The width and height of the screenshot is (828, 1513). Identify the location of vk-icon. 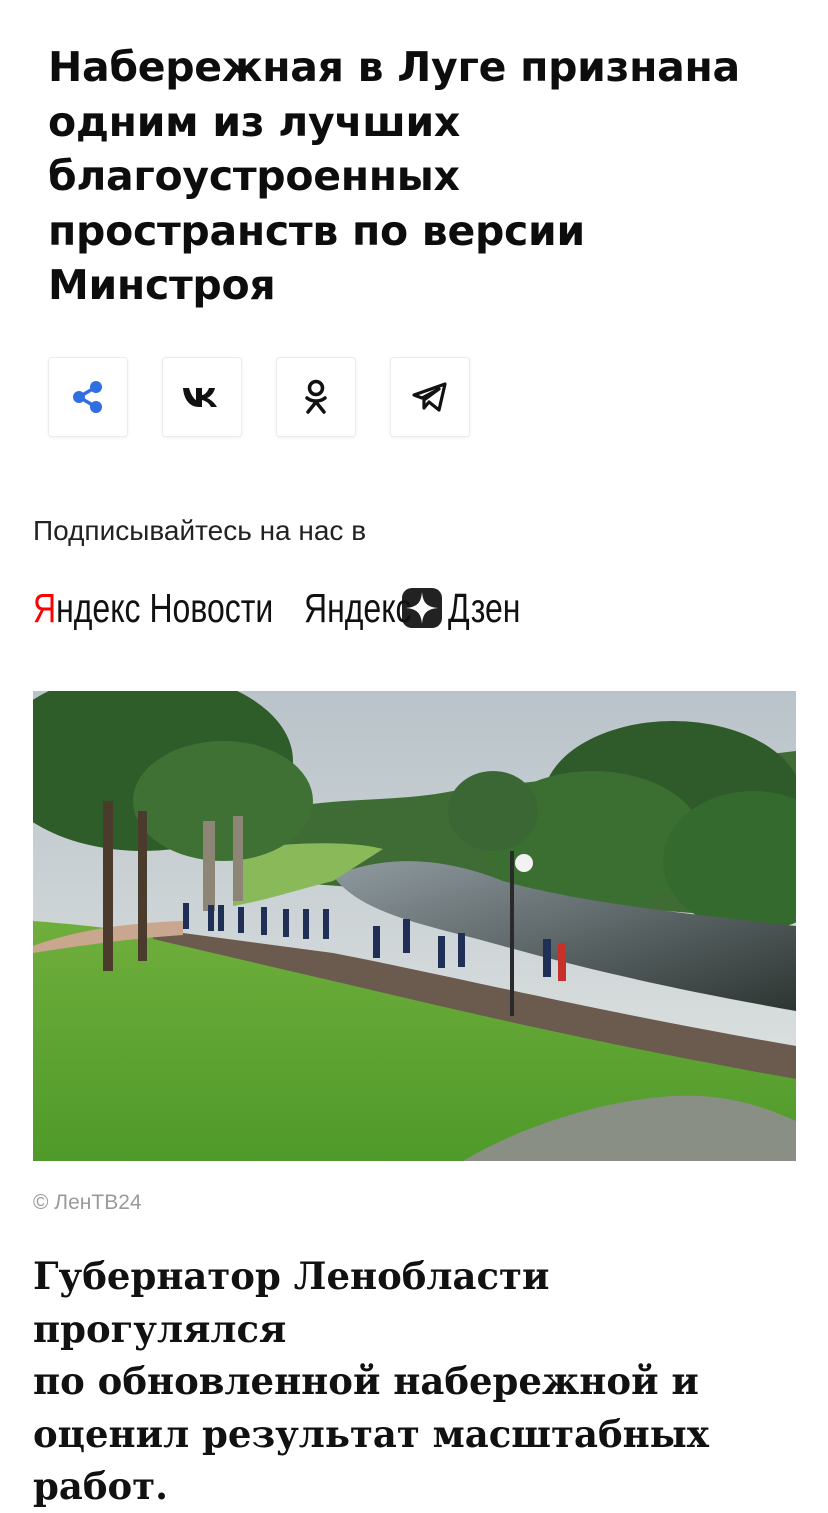
(200, 397).